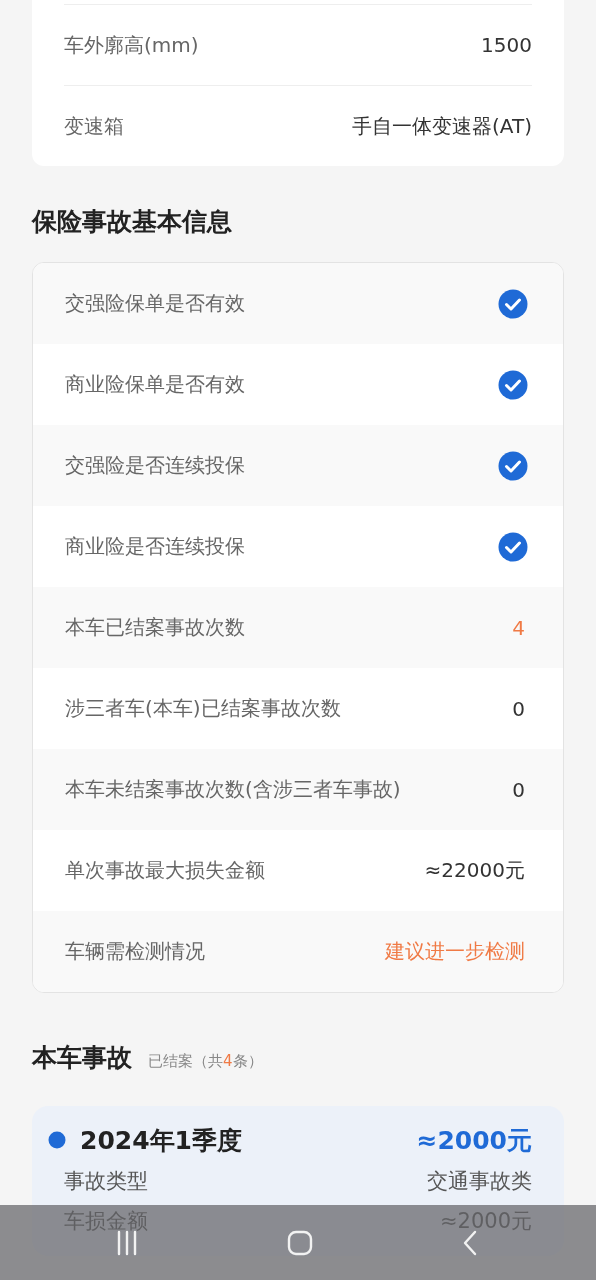 Image resolution: width=596 pixels, height=1280 pixels. Describe the element at coordinates (94, 126) in the screenshot. I see `spec-label: 变速箱` at that location.